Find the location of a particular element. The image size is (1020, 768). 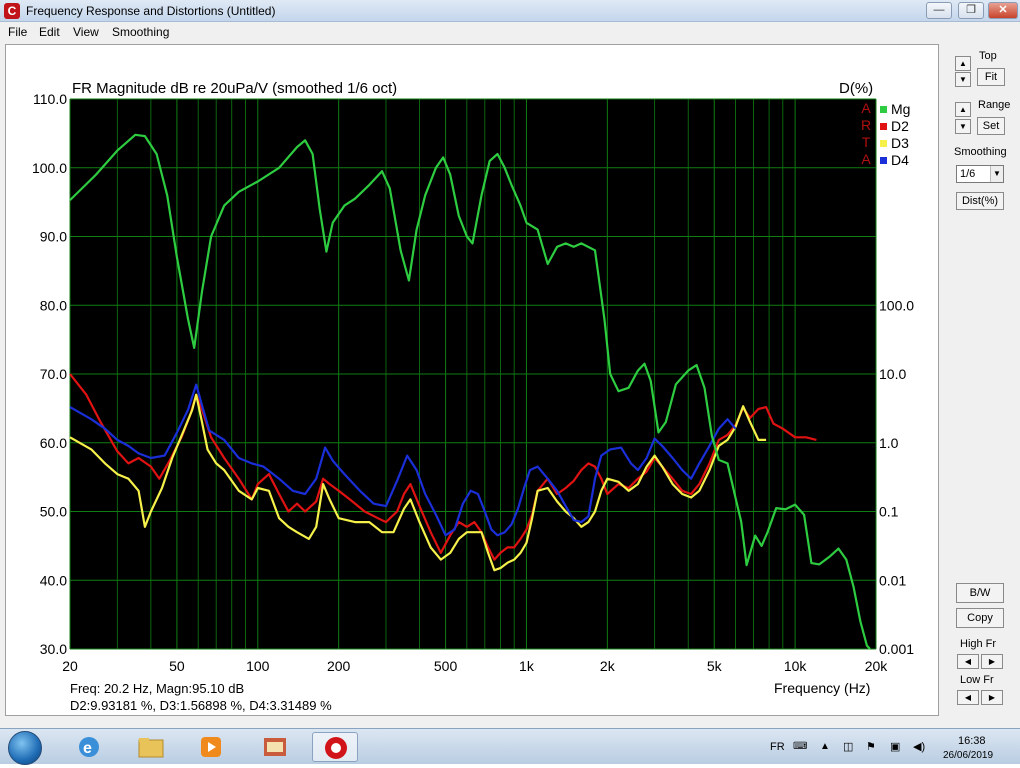

watermark-letter: T is located at coordinates (866, 142).